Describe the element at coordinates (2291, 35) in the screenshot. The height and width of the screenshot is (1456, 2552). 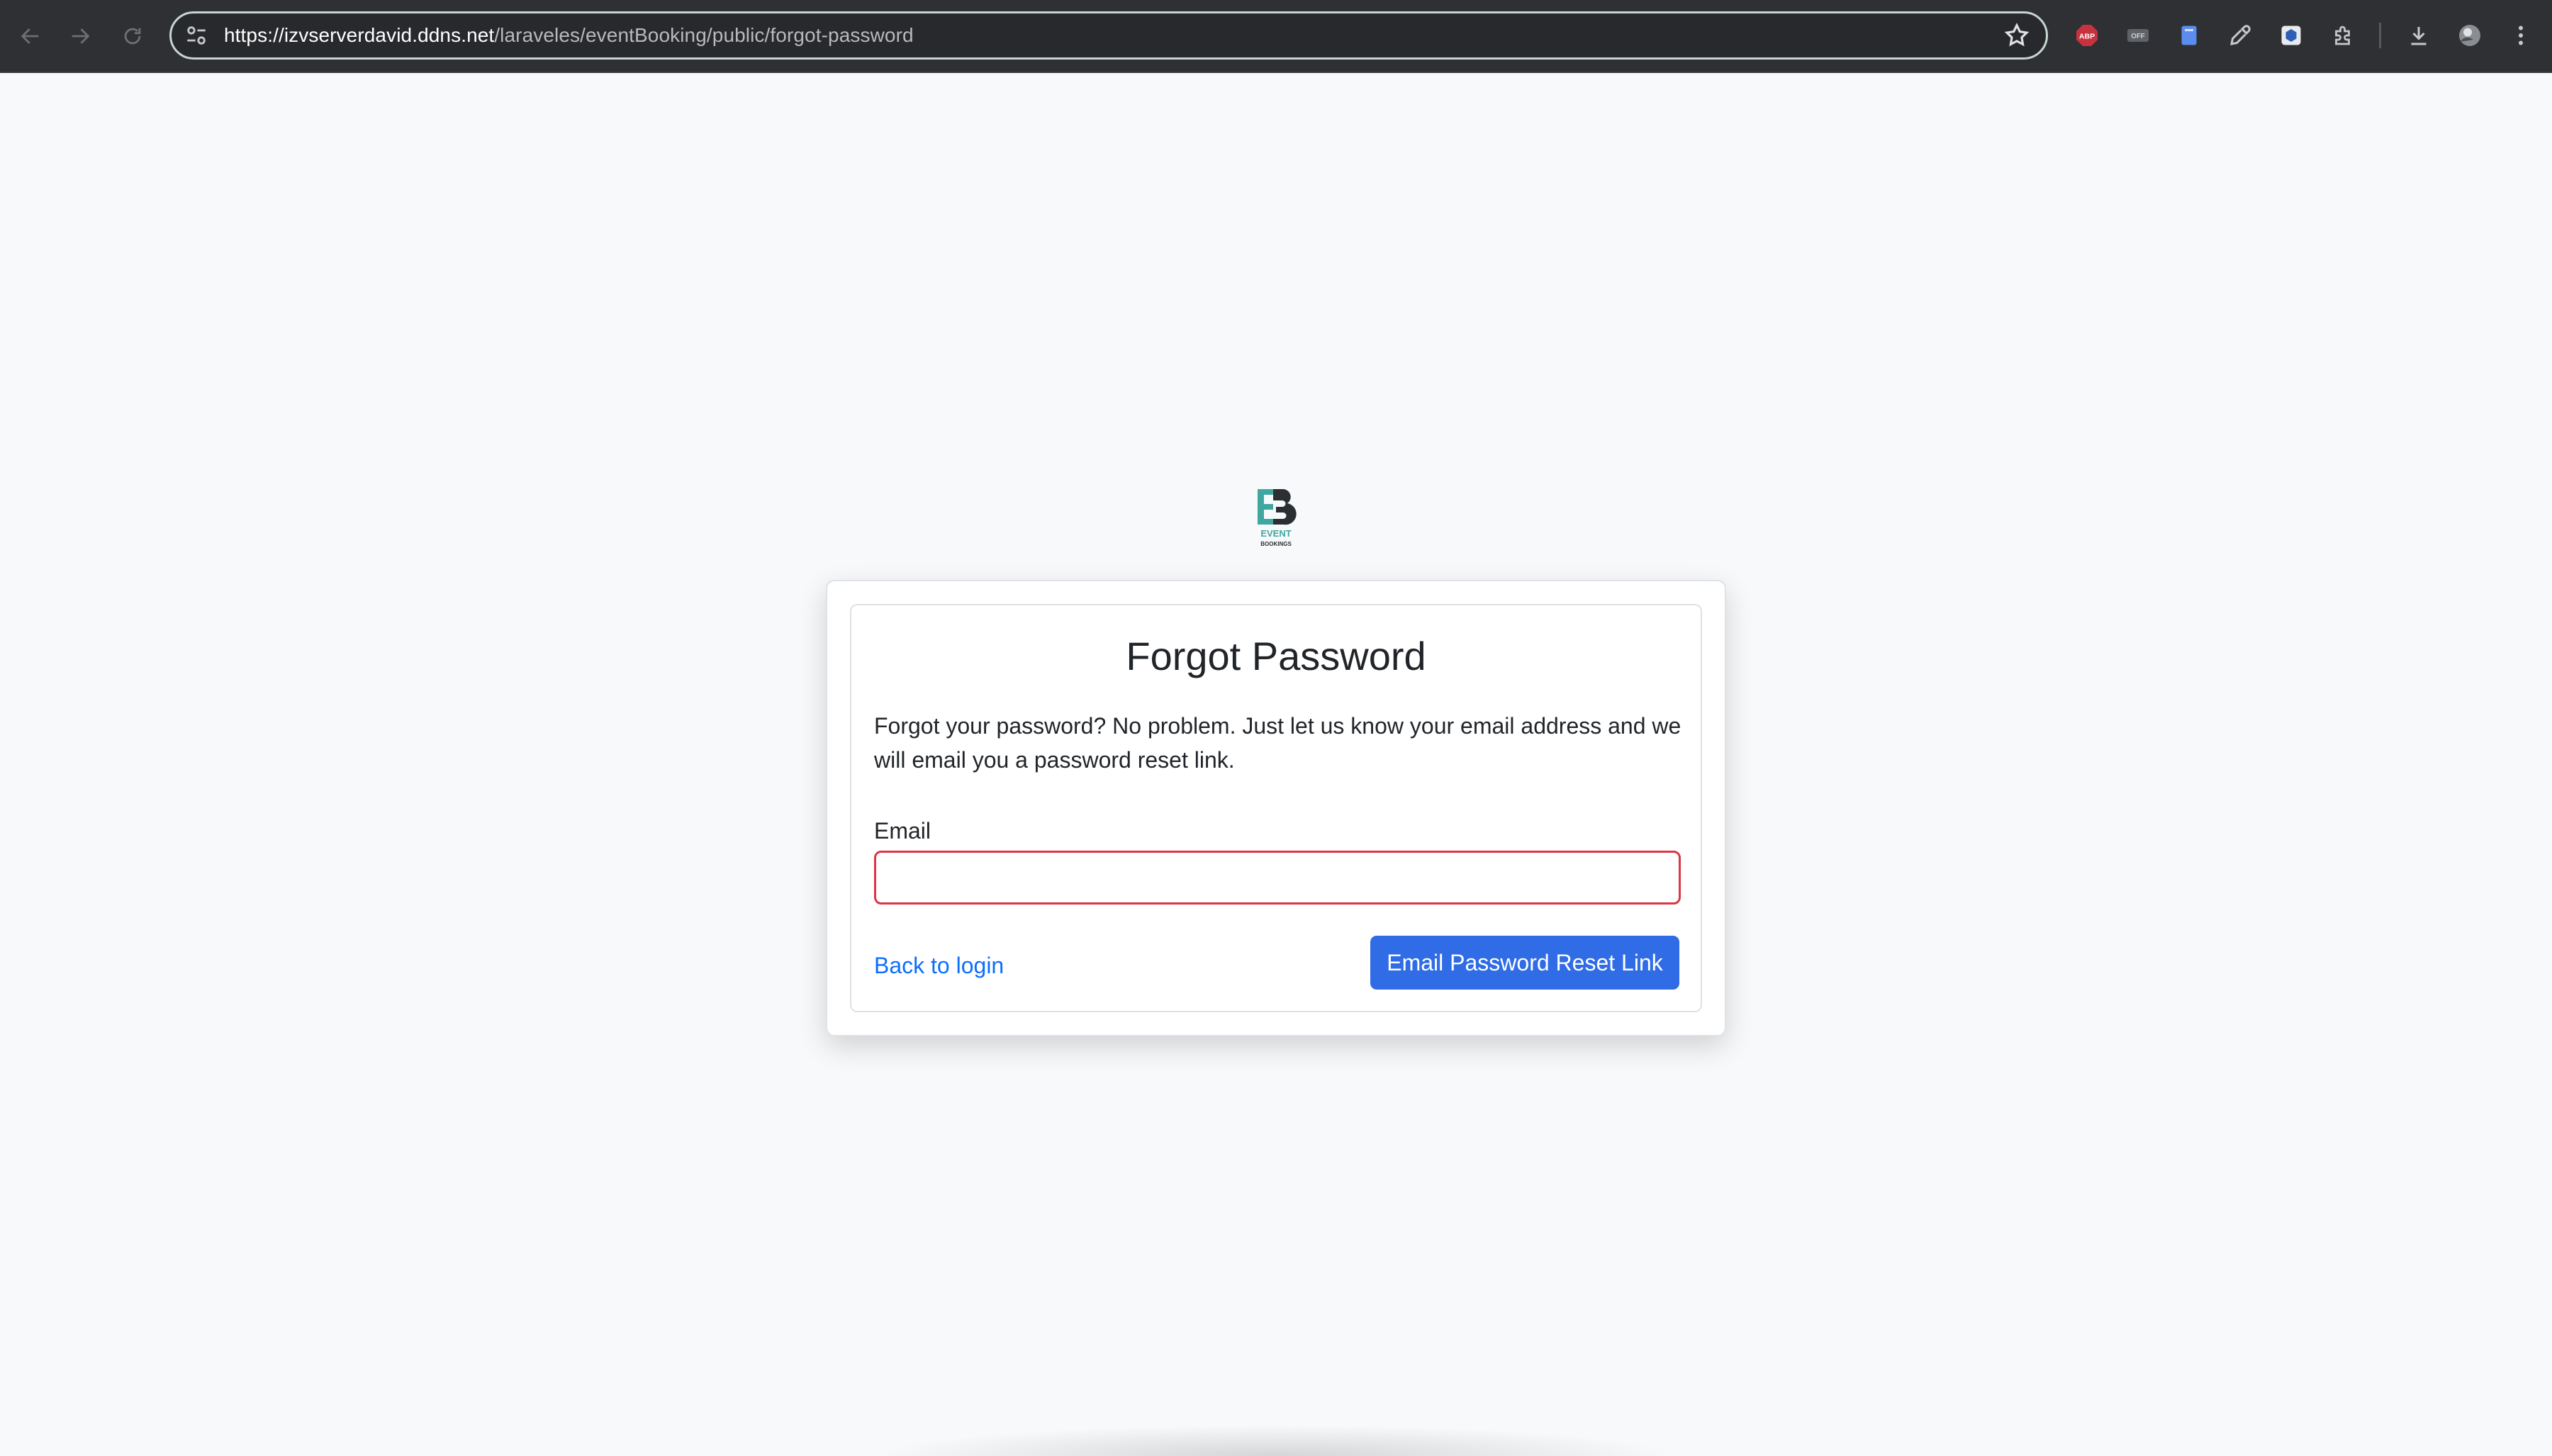
I see `box-extension-icon` at that location.